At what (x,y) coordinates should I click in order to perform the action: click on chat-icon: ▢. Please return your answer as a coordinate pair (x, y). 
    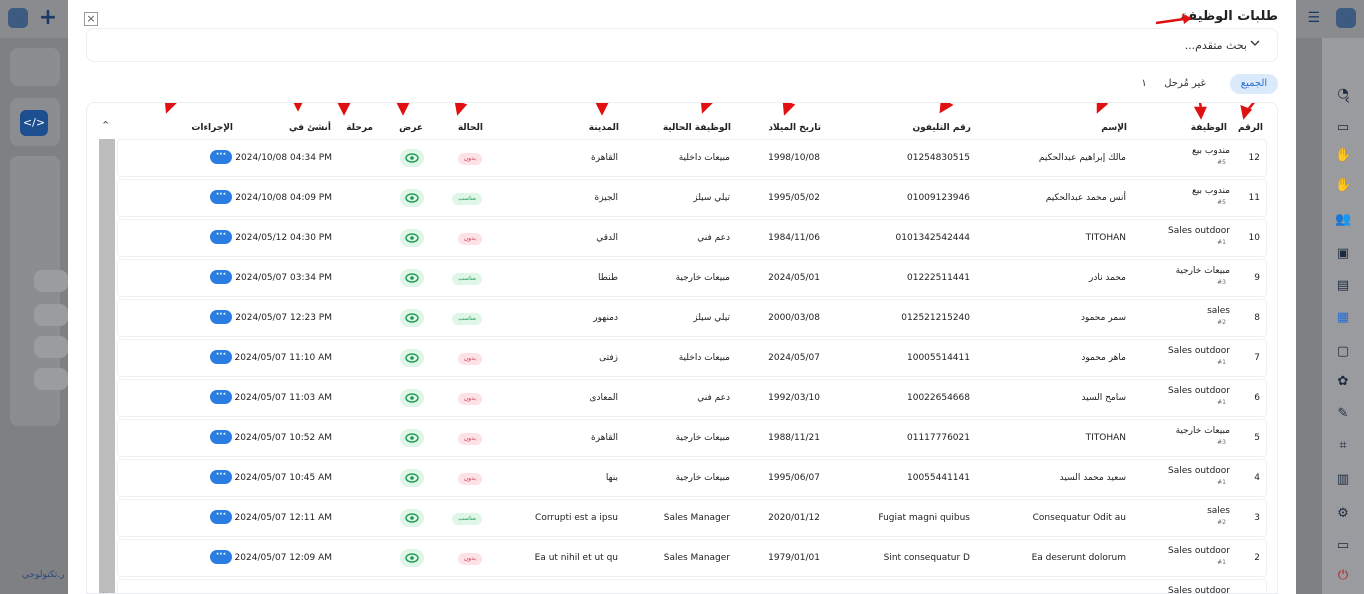
    Looking at the image, I should click on (1343, 352).